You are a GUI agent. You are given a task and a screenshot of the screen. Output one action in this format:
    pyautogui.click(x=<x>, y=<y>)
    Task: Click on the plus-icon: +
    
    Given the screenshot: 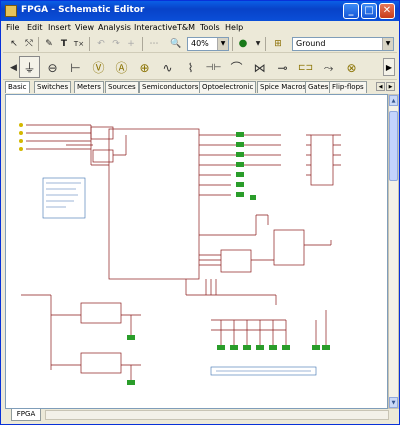 What is the action you would take?
    pyautogui.click(x=131, y=44)
    